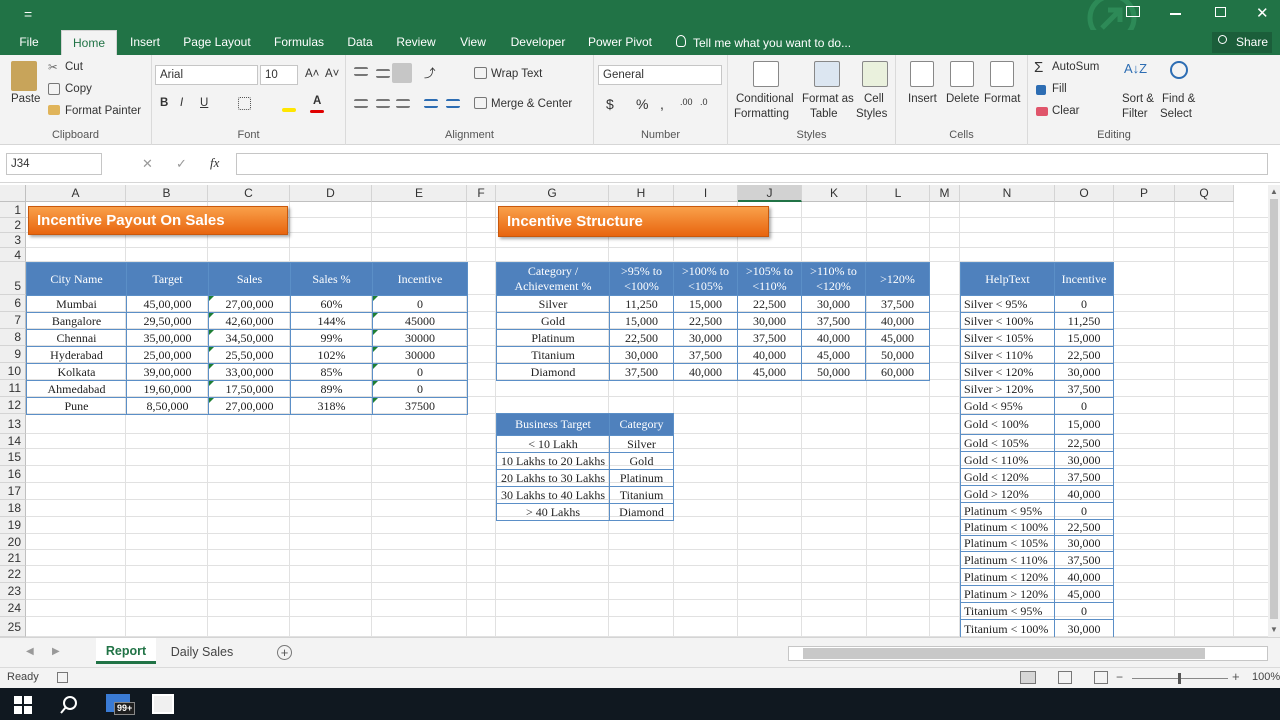  Describe the element at coordinates (897, 321) in the screenshot. I see `structure-cell: 40,000` at that location.